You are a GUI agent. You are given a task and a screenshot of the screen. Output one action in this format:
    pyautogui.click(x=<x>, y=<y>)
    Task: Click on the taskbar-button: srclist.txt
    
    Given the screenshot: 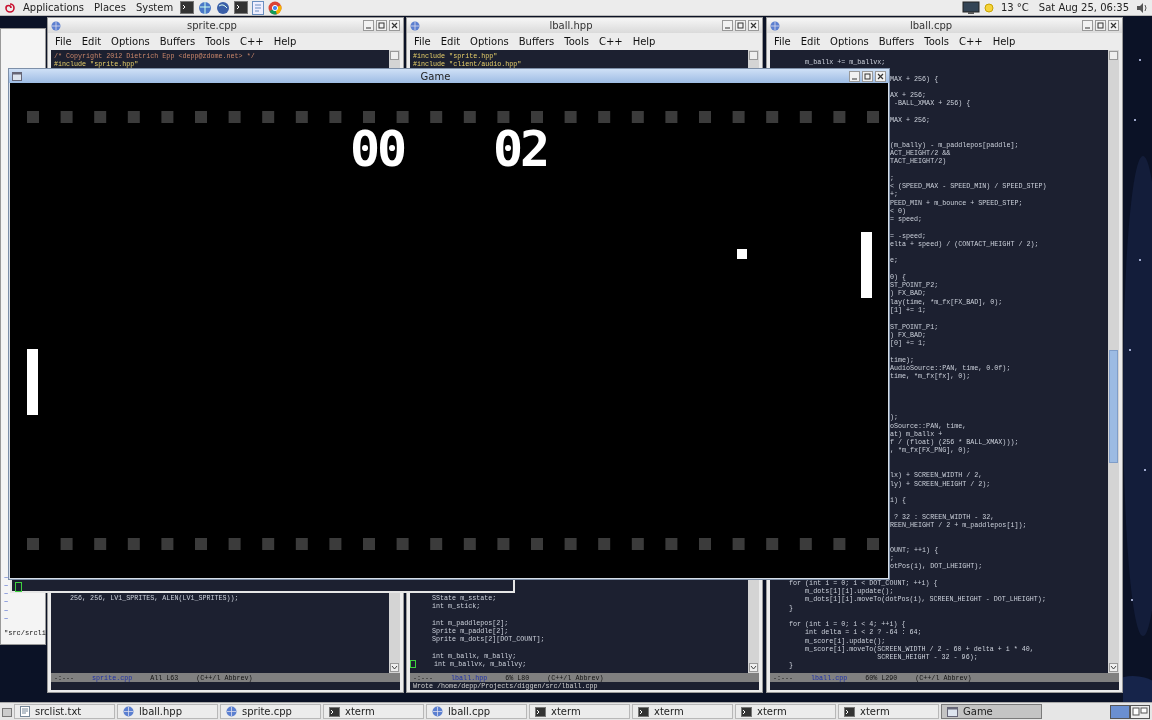 What is the action you would take?
    pyautogui.click(x=64, y=711)
    